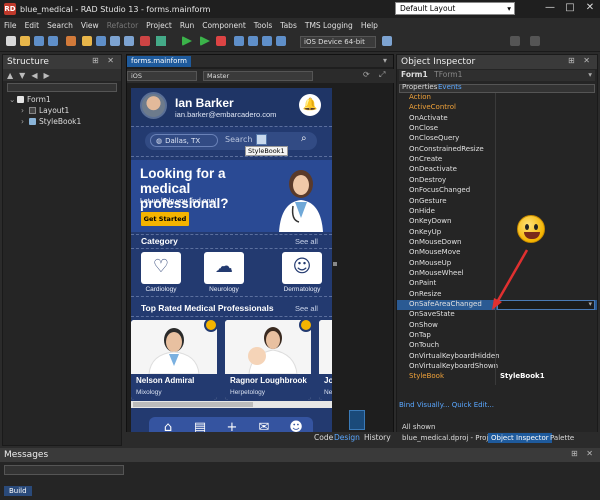 The width and height of the screenshot is (600, 500). What do you see at coordinates (18, 491) in the screenshot?
I see `tab-build: Build` at bounding box center [18, 491].